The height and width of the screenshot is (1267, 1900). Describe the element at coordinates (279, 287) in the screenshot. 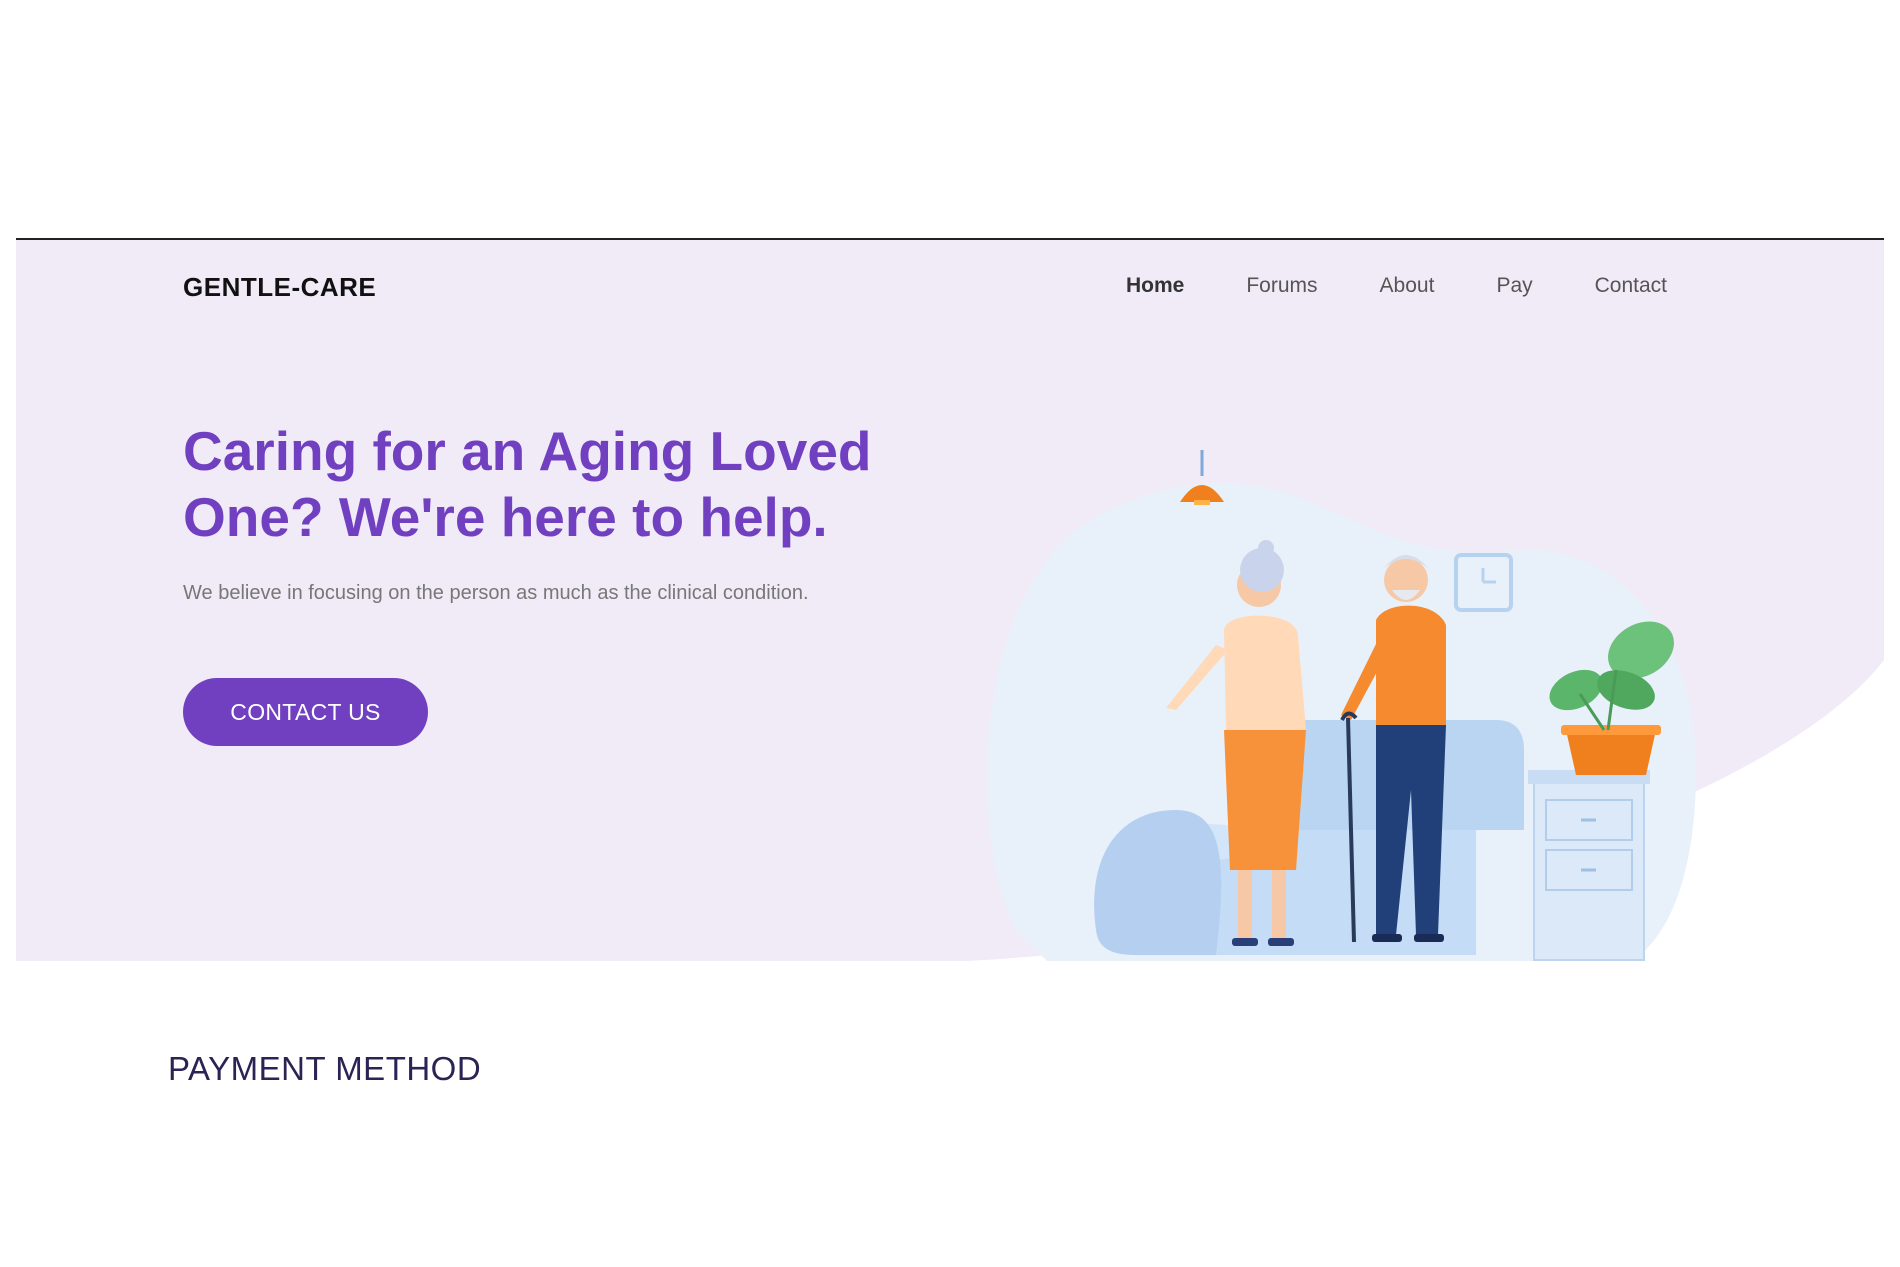

I see `brand-logo: GENTLE-CARE` at that location.